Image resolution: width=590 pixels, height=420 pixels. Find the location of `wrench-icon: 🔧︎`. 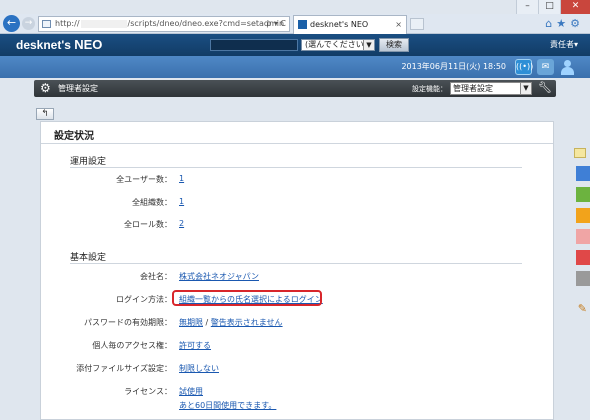

wrench-icon: 🔧︎ is located at coordinates (545, 87).